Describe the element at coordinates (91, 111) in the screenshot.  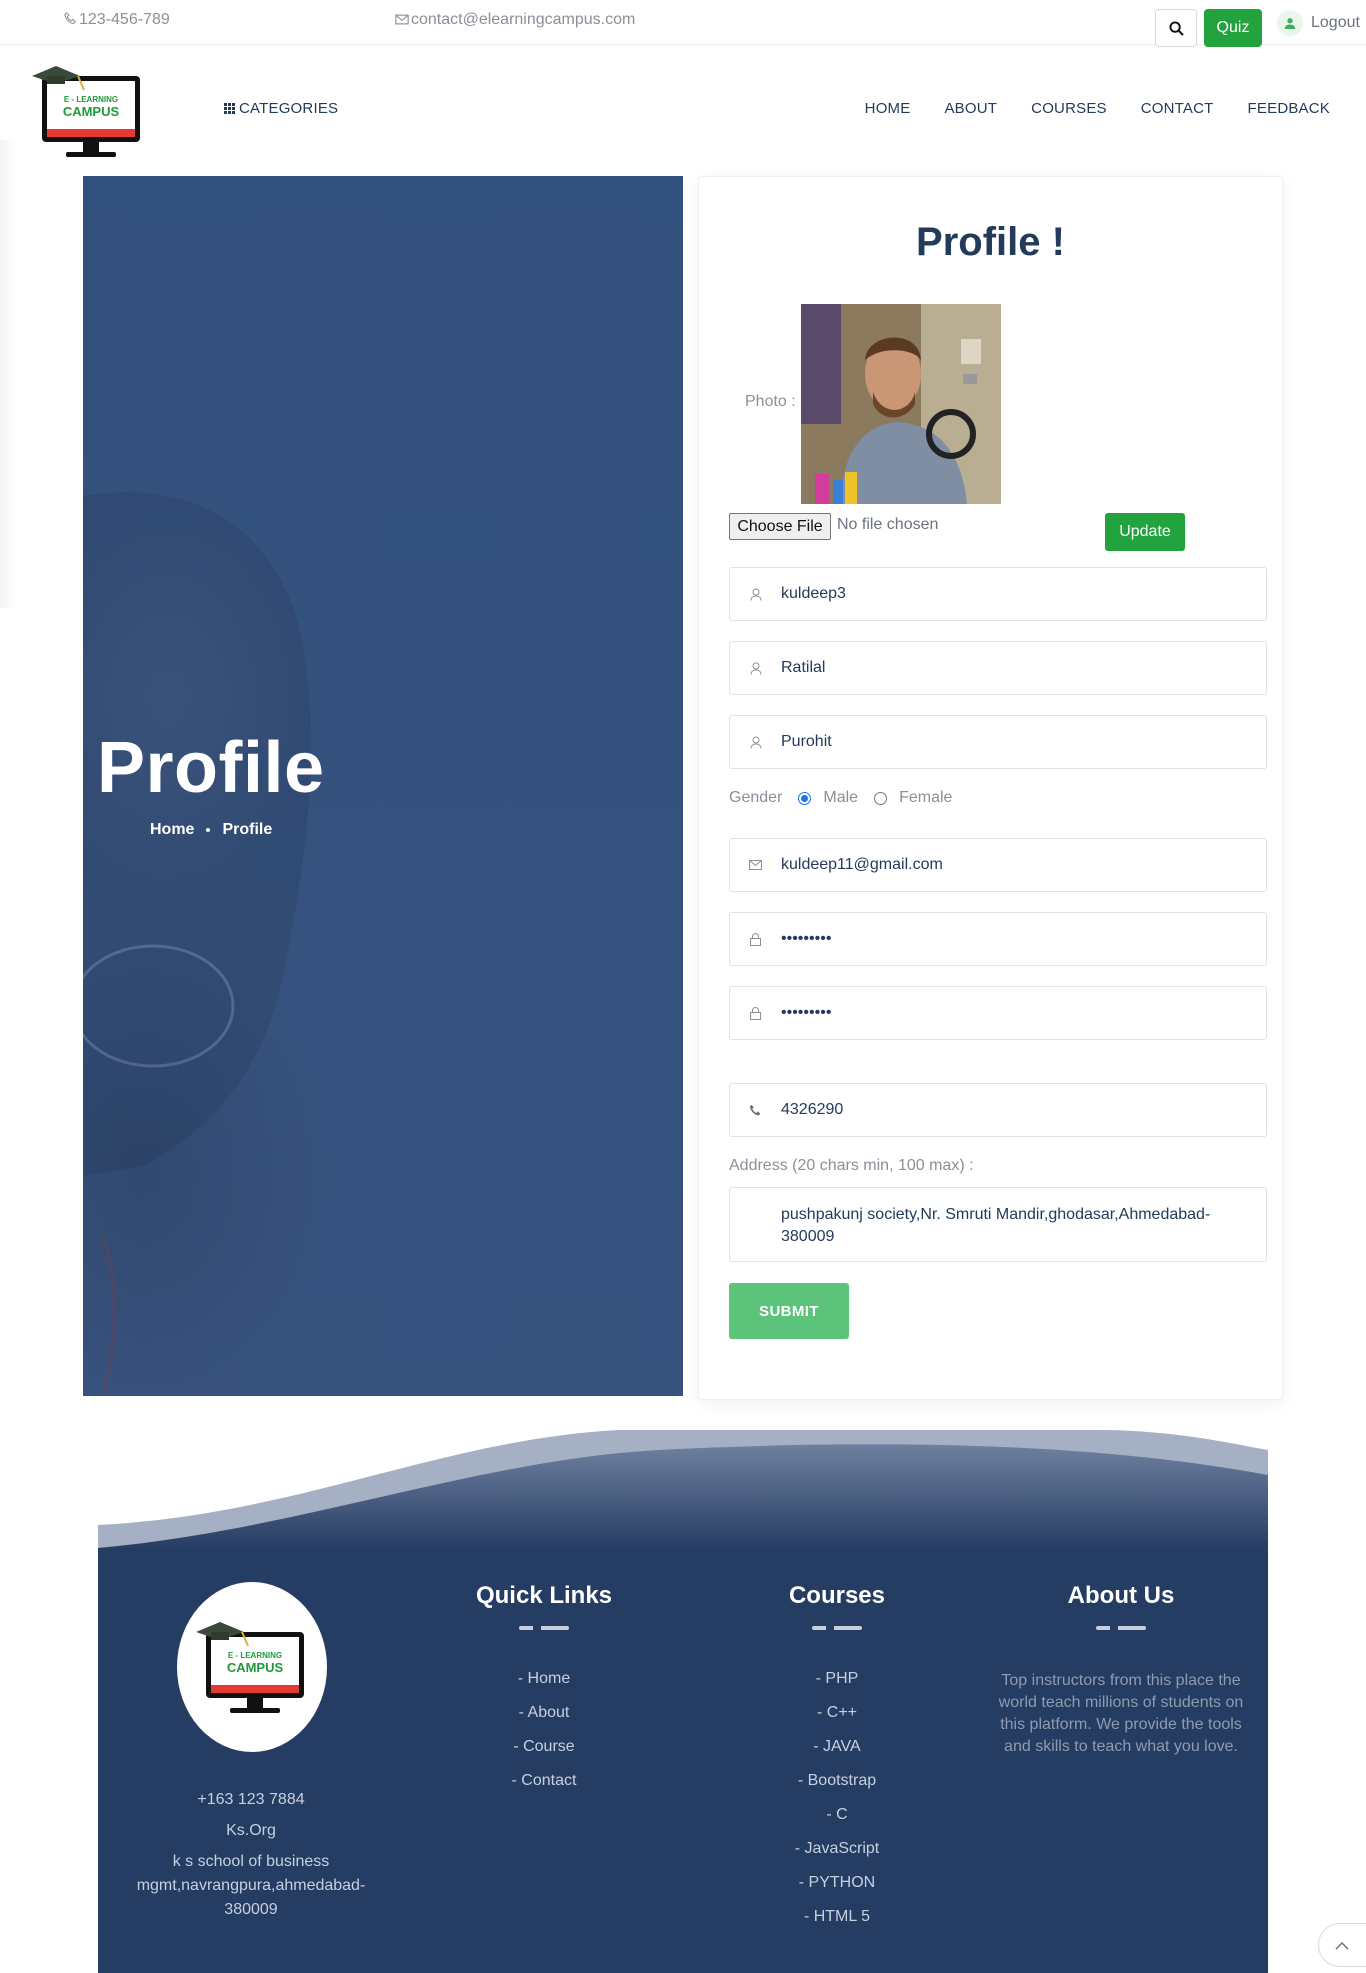
I see `logo-line2: CAMPUS` at that location.